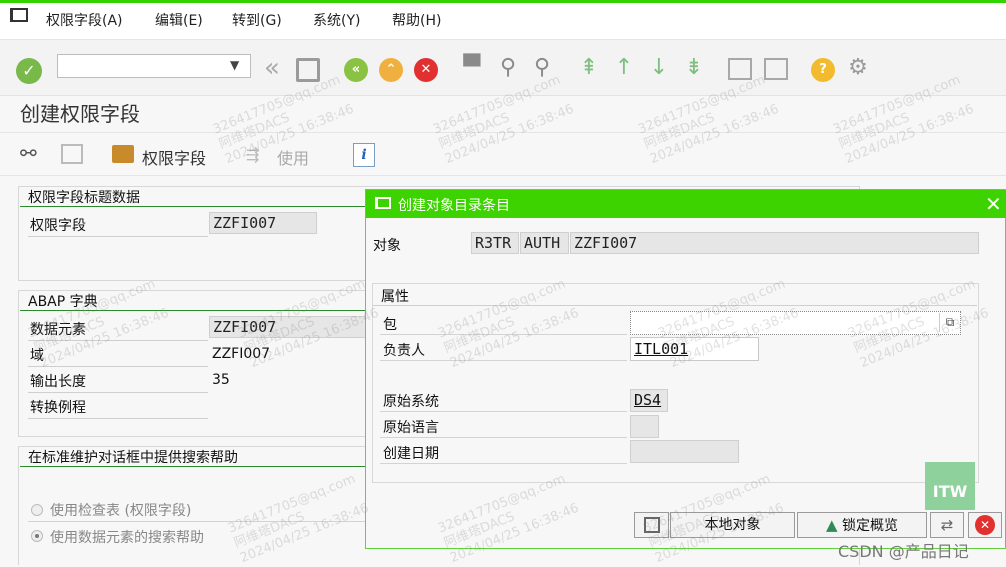  What do you see at coordinates (774, 243) in the screenshot?
I see `object-name: ZZFI007` at bounding box center [774, 243].